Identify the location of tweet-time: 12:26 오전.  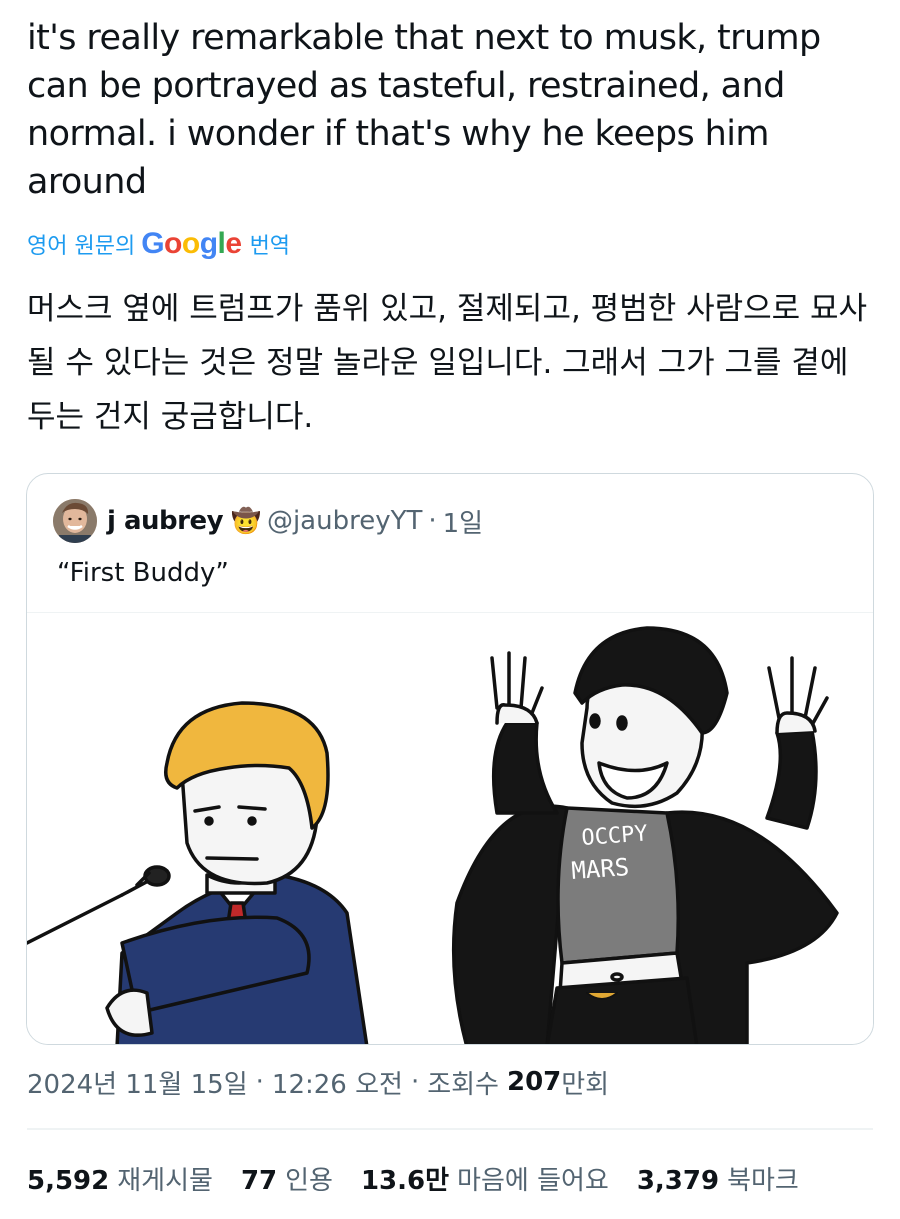
(337, 1082).